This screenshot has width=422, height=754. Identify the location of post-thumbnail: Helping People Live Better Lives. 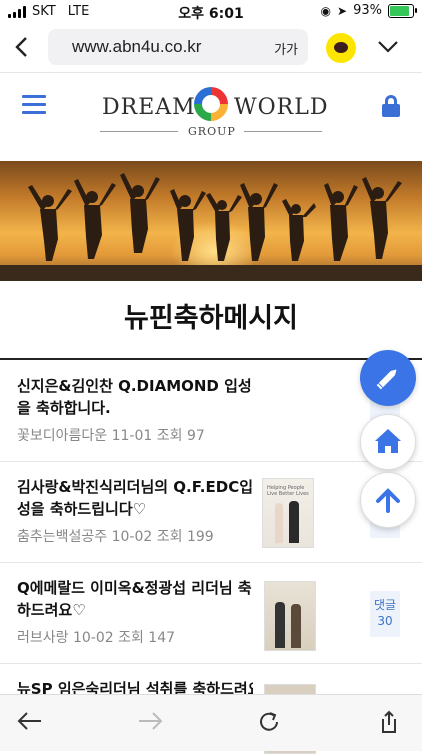
(288, 513).